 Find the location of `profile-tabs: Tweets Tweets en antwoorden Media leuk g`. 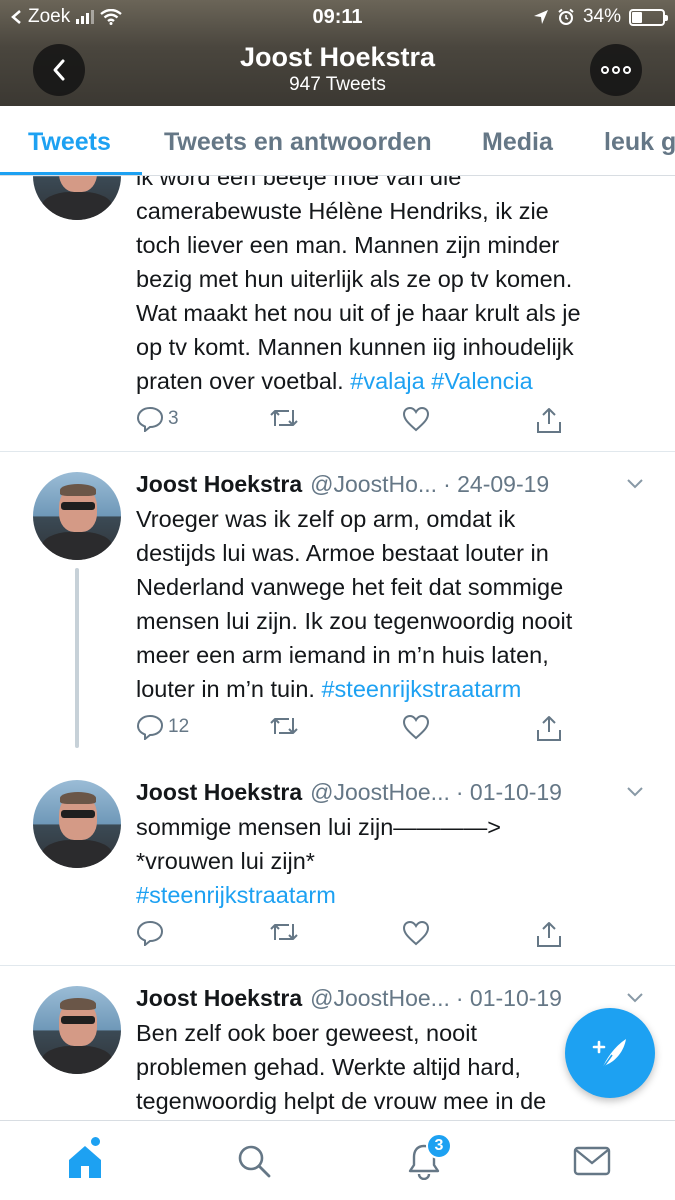

profile-tabs: Tweets Tweets en antwoorden Media leuk g is located at coordinates (337, 141).